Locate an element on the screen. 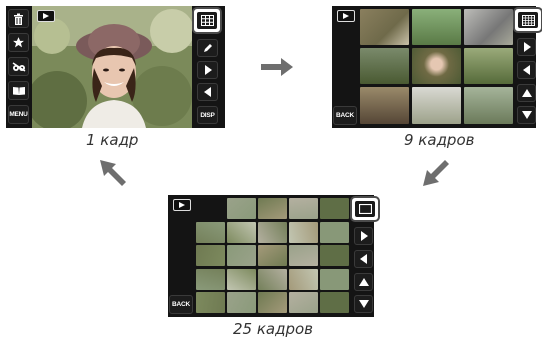 Image resolution: width=542 pixels, height=338 pixels. single-frame-button-highlight is located at coordinates (365, 209).